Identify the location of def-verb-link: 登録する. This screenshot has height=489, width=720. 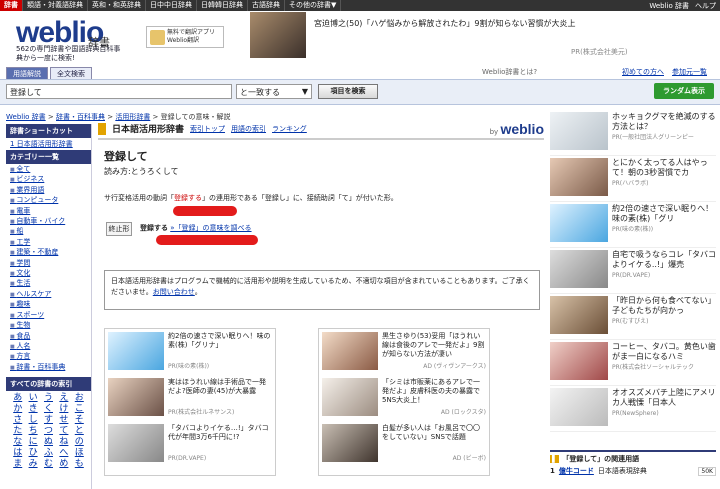
(188, 198).